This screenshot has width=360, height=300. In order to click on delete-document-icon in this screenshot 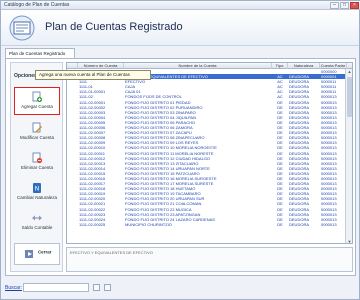, I will do `click(37, 158)`.